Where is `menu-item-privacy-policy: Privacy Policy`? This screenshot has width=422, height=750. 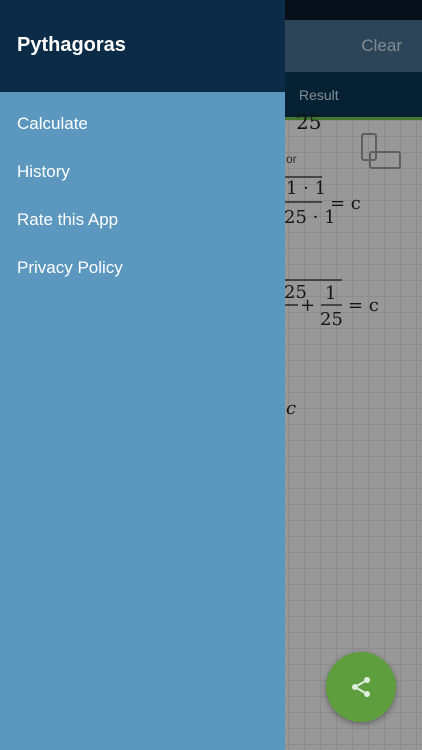 menu-item-privacy-policy: Privacy Policy is located at coordinates (70, 268).